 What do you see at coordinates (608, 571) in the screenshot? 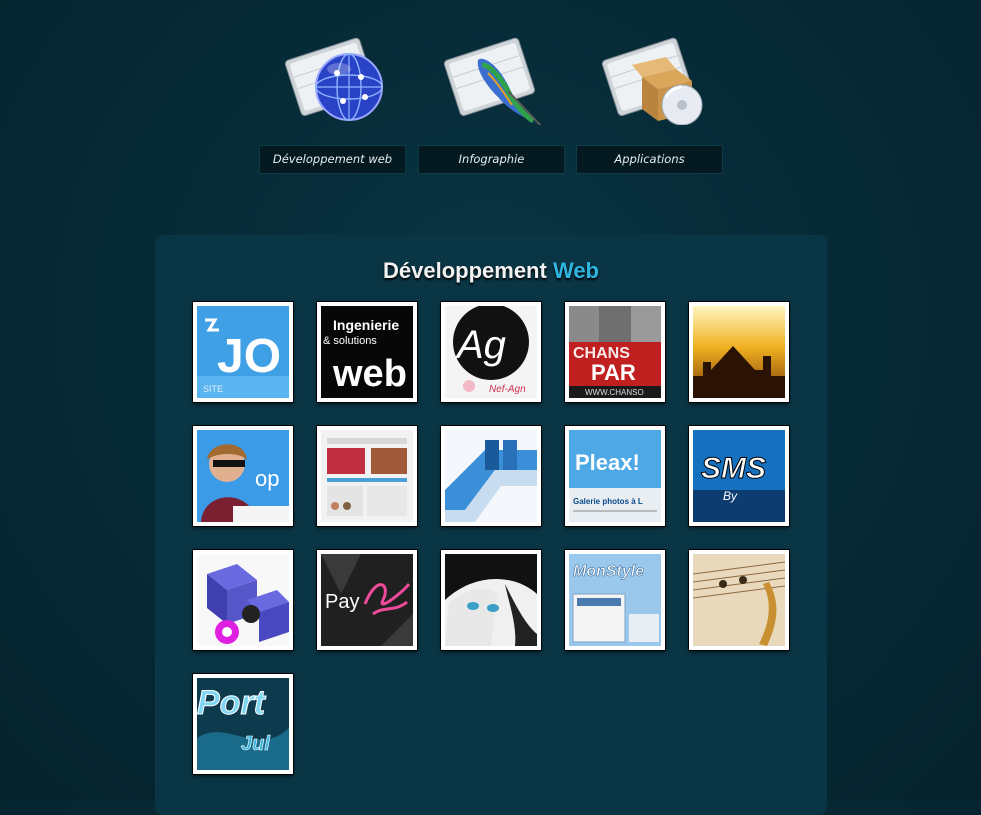
I see `thumb-text: MonStyle` at bounding box center [608, 571].